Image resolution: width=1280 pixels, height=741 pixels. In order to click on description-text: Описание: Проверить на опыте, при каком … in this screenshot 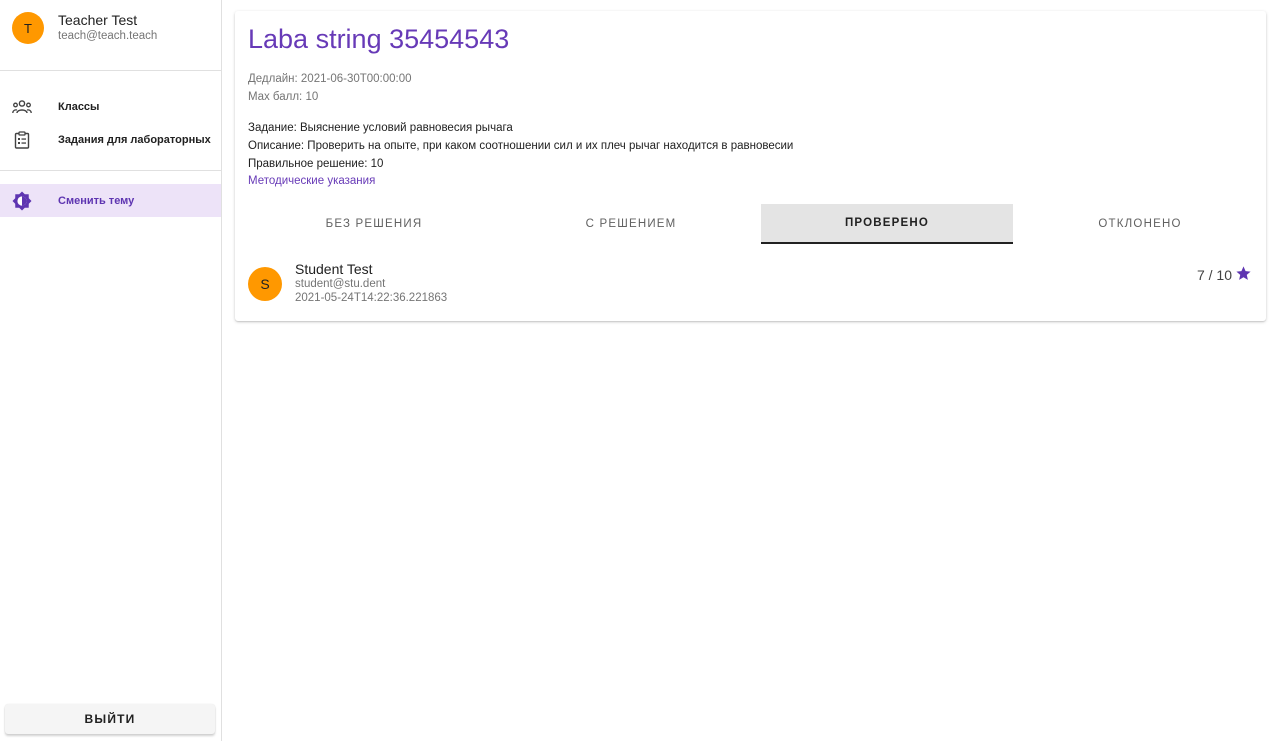, I will do `click(521, 146)`.